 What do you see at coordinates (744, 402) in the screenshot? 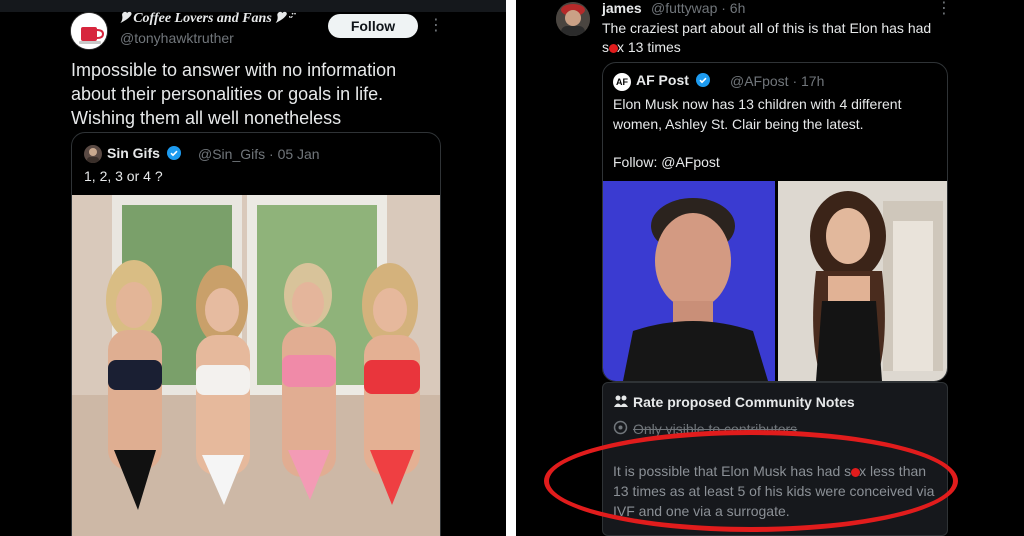
I see `community-notes-title: Rate proposed Community Notes` at bounding box center [744, 402].